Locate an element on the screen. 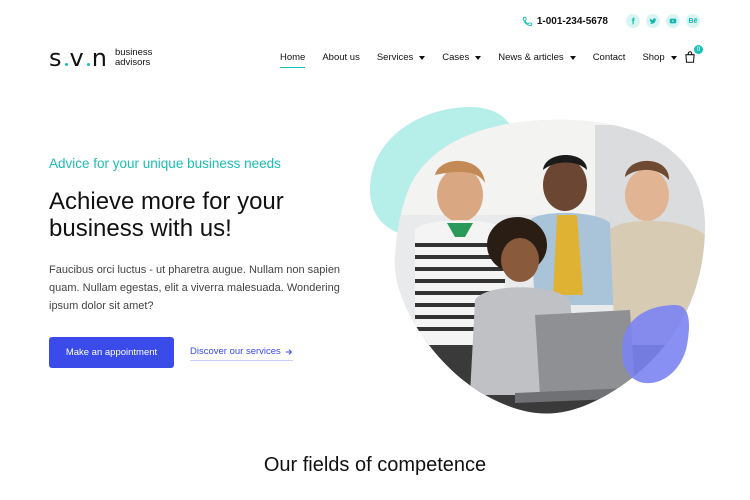 Image resolution: width=750 pixels, height=500 pixels. nav-label: About us is located at coordinates (341, 57).